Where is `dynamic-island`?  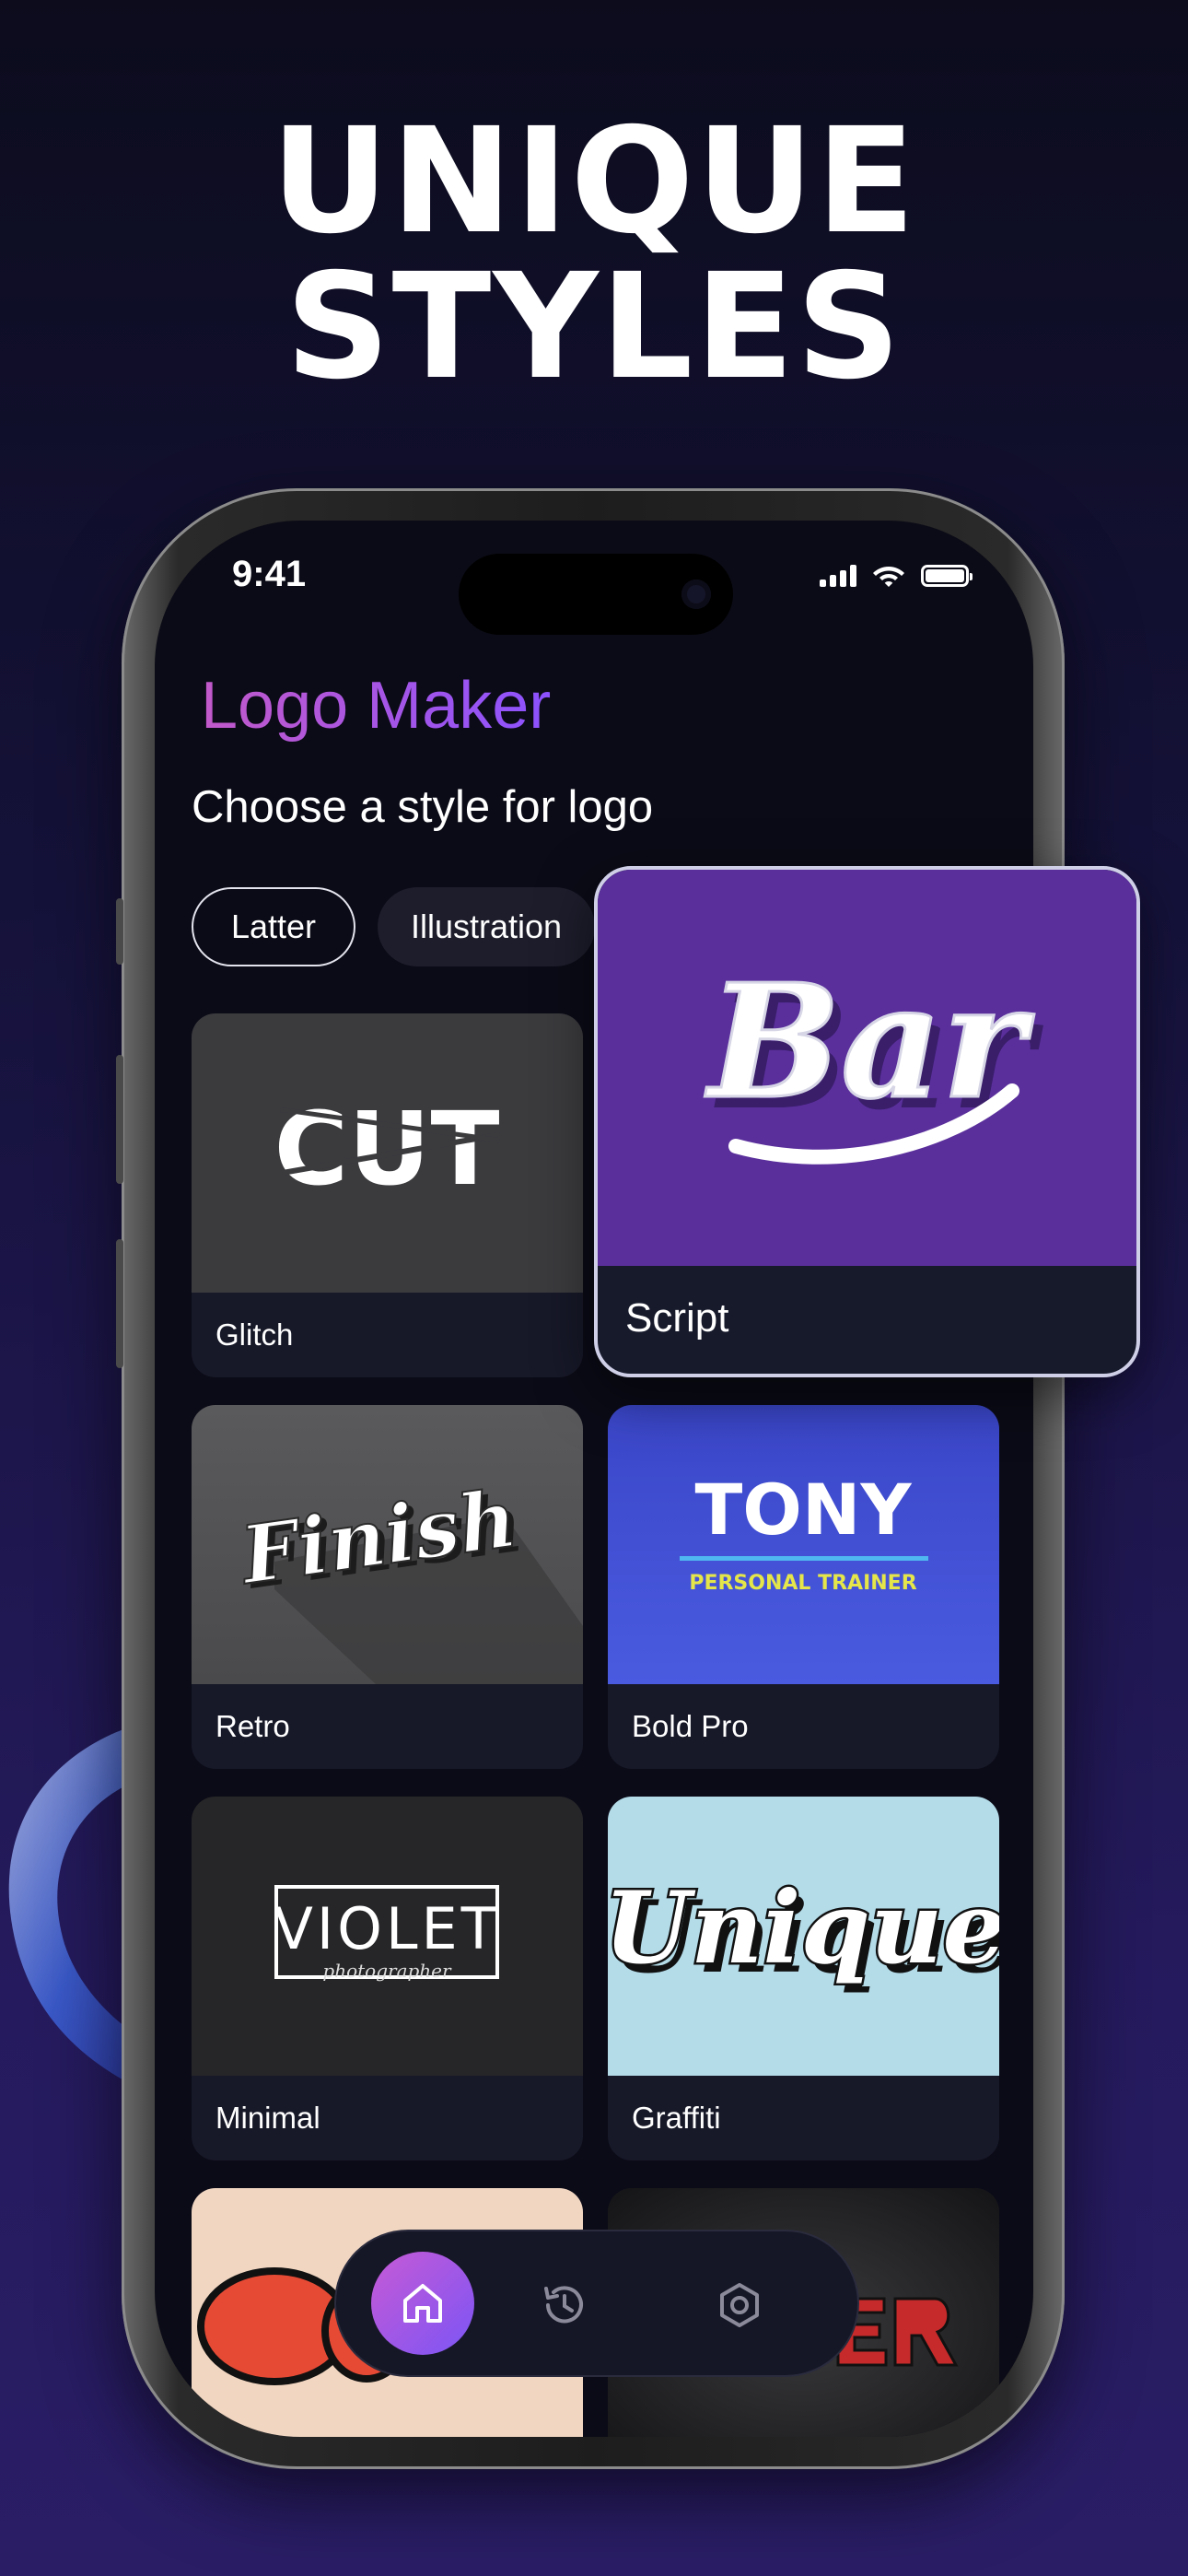 dynamic-island is located at coordinates (596, 594).